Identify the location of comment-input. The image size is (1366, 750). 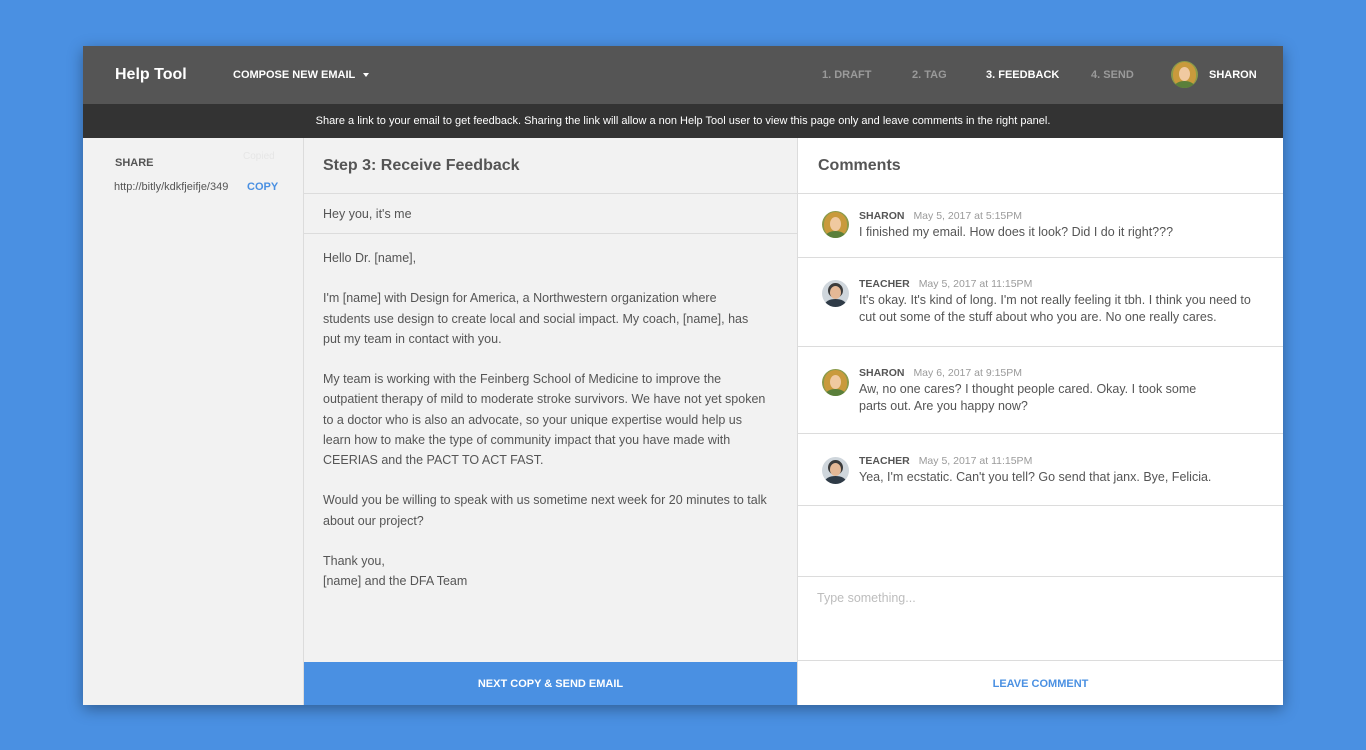
(1040, 618).